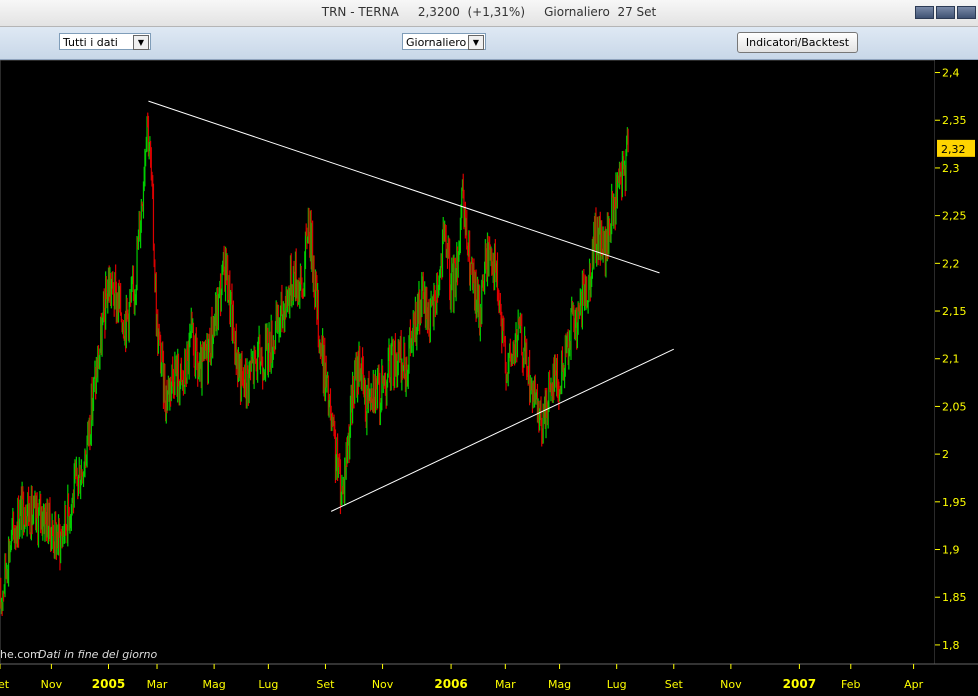 The image size is (978, 696). What do you see at coordinates (954, 311) in the screenshot?
I see `y-tick-label: 2,15` at bounding box center [954, 311].